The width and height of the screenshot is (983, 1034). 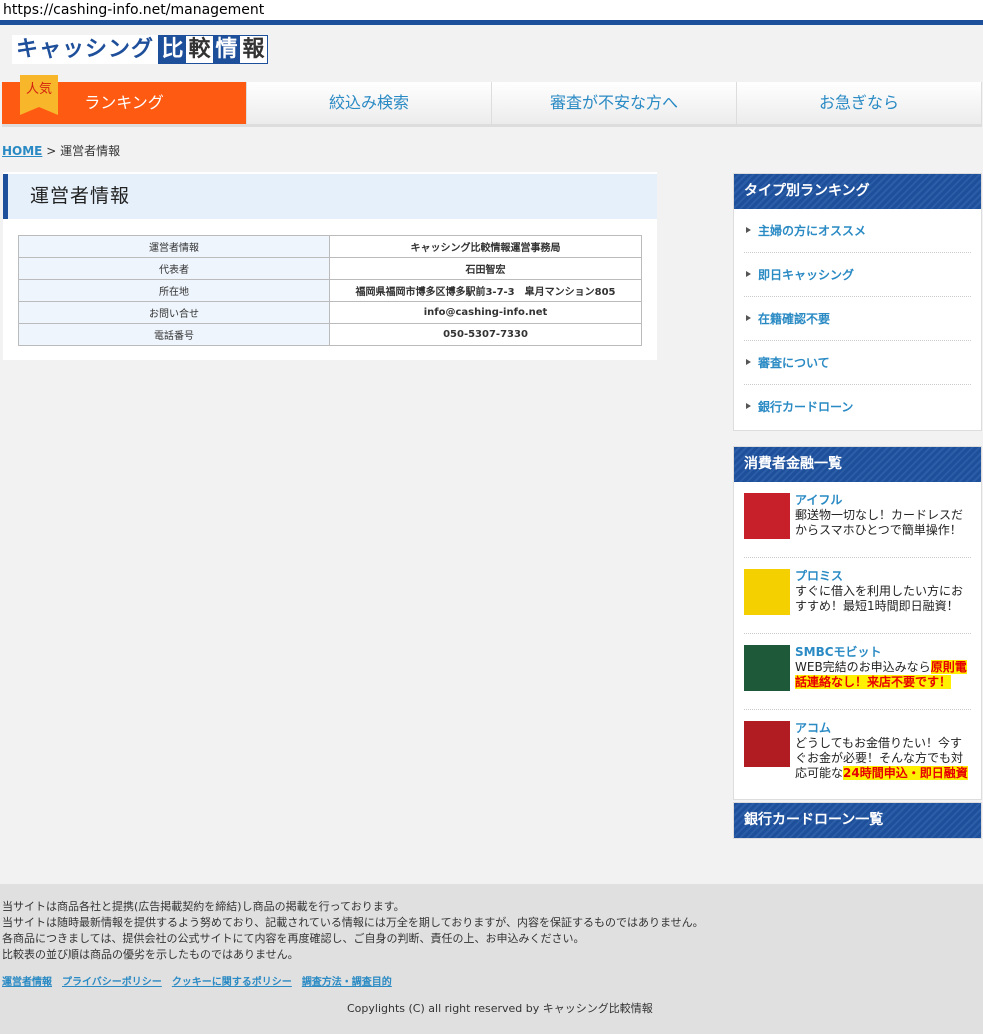 I want to click on table-row: 代表者 石田智宏, so click(x=330, y=268).